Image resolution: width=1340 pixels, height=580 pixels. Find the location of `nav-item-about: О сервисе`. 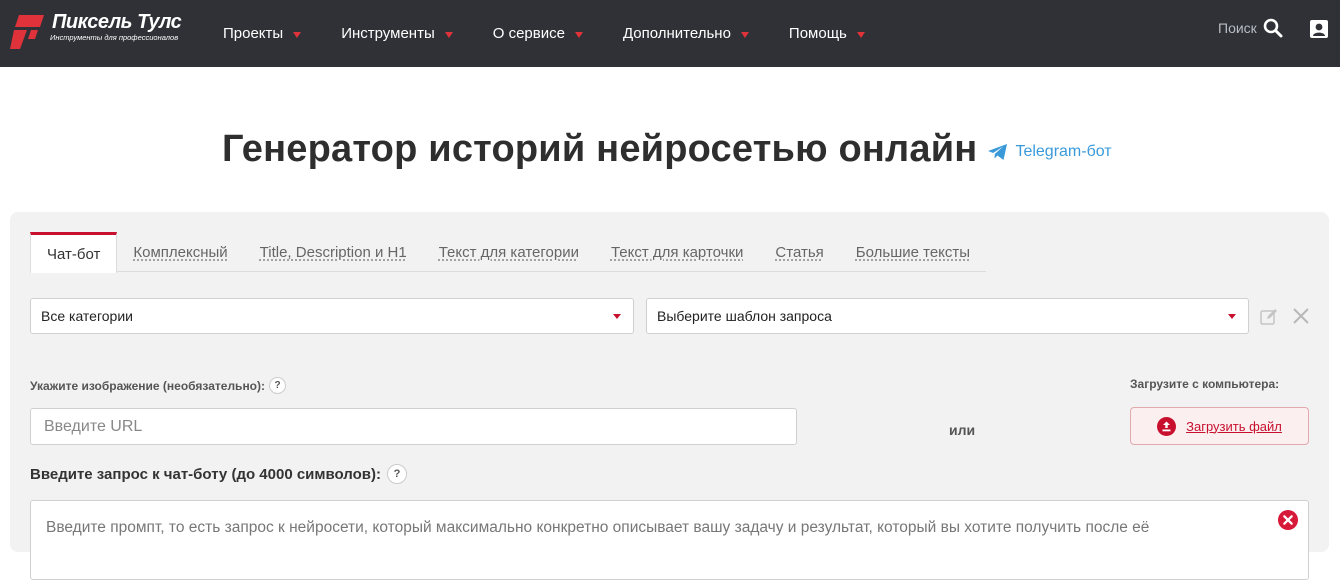

nav-item-about: О сервисе is located at coordinates (538, 33).